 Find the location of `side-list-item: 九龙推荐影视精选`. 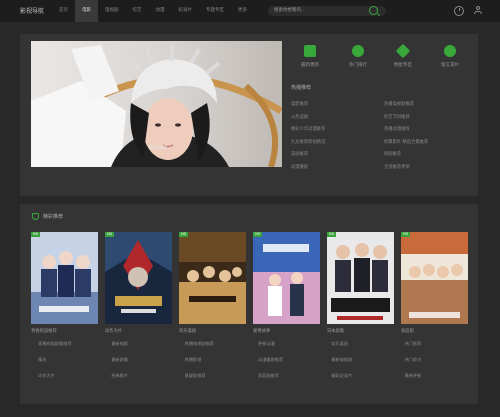

side-list-item: 九龙推荐影视精选 is located at coordinates (334, 142).